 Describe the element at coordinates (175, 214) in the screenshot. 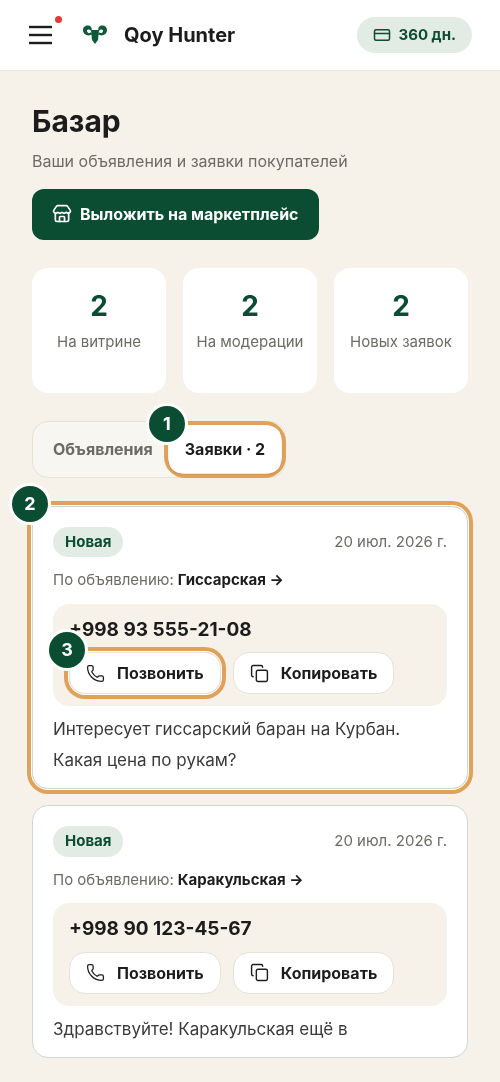

I see `publish-button: Выложить на маркетплейс` at that location.